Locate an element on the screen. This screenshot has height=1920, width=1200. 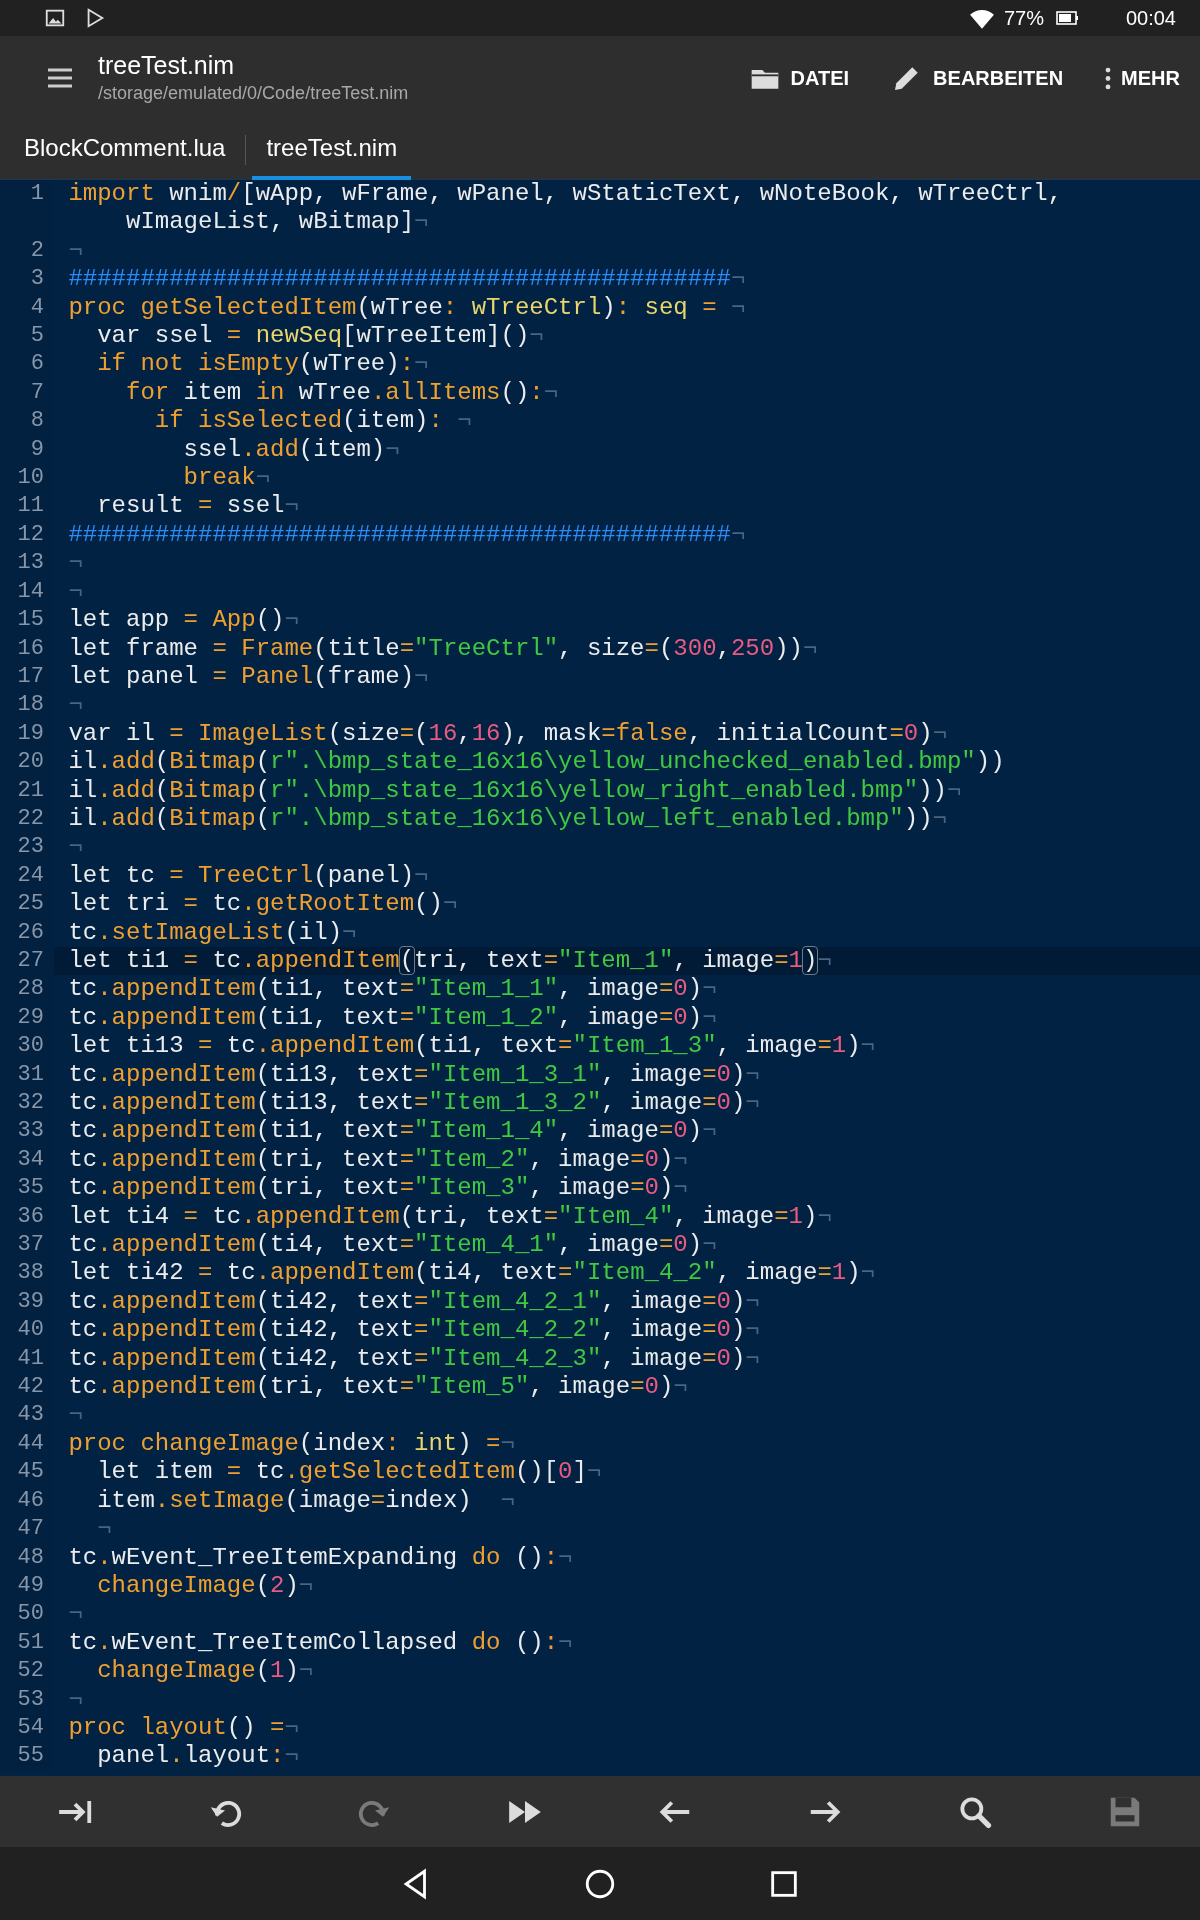
line-number: 45 is located at coordinates (27, 1472).